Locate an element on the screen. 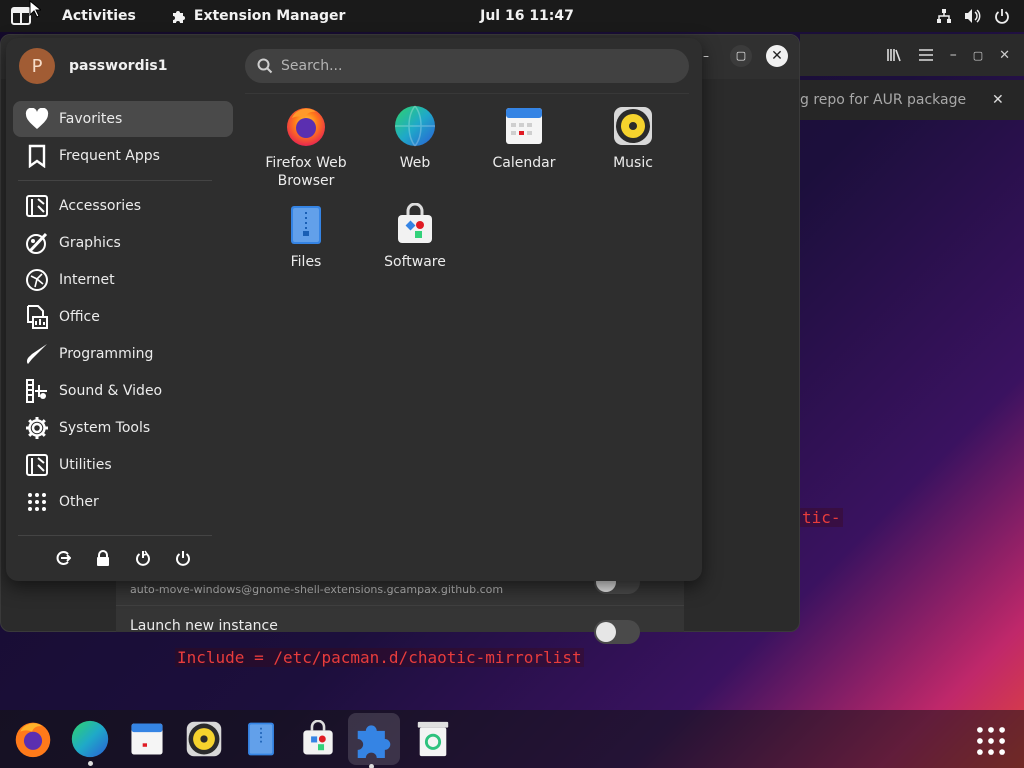  dock-web is located at coordinates (90, 741).